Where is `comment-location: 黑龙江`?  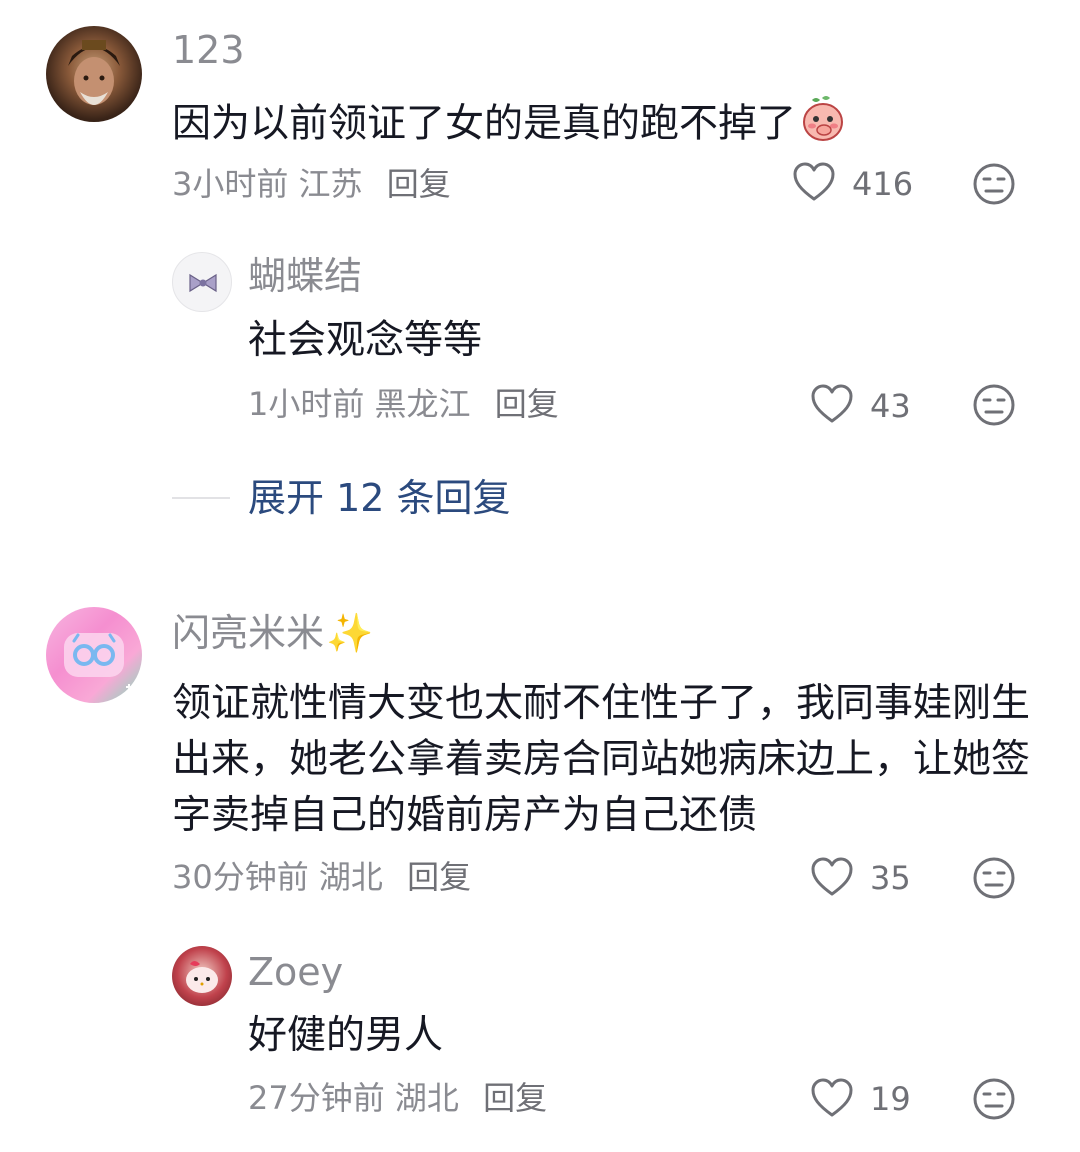 comment-location: 黑龙江 is located at coordinates (422, 404).